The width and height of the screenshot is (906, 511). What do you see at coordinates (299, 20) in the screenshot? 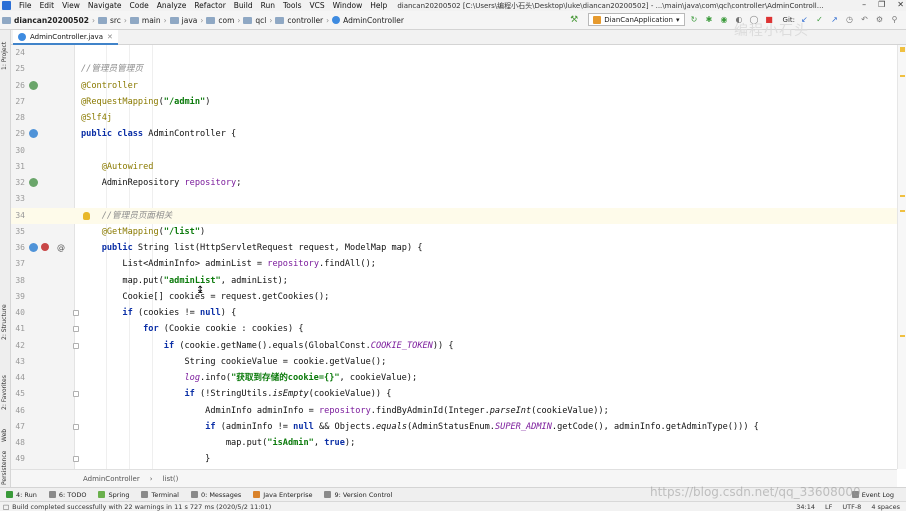
I see `breadcrumb-controller: controller` at bounding box center [299, 20].